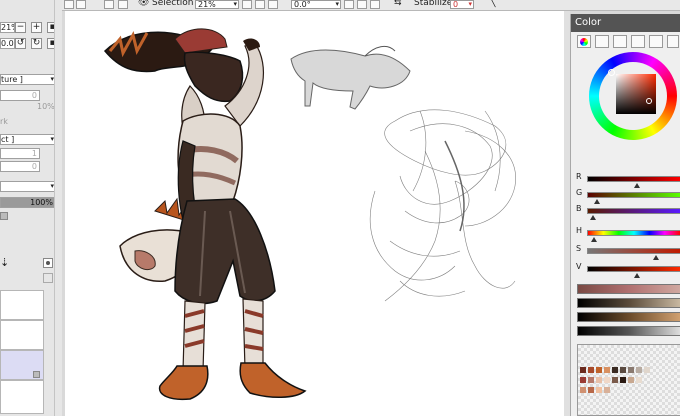  What do you see at coordinates (456, 4) in the screenshot?
I see `stabilizer-value: 0` at bounding box center [456, 4].